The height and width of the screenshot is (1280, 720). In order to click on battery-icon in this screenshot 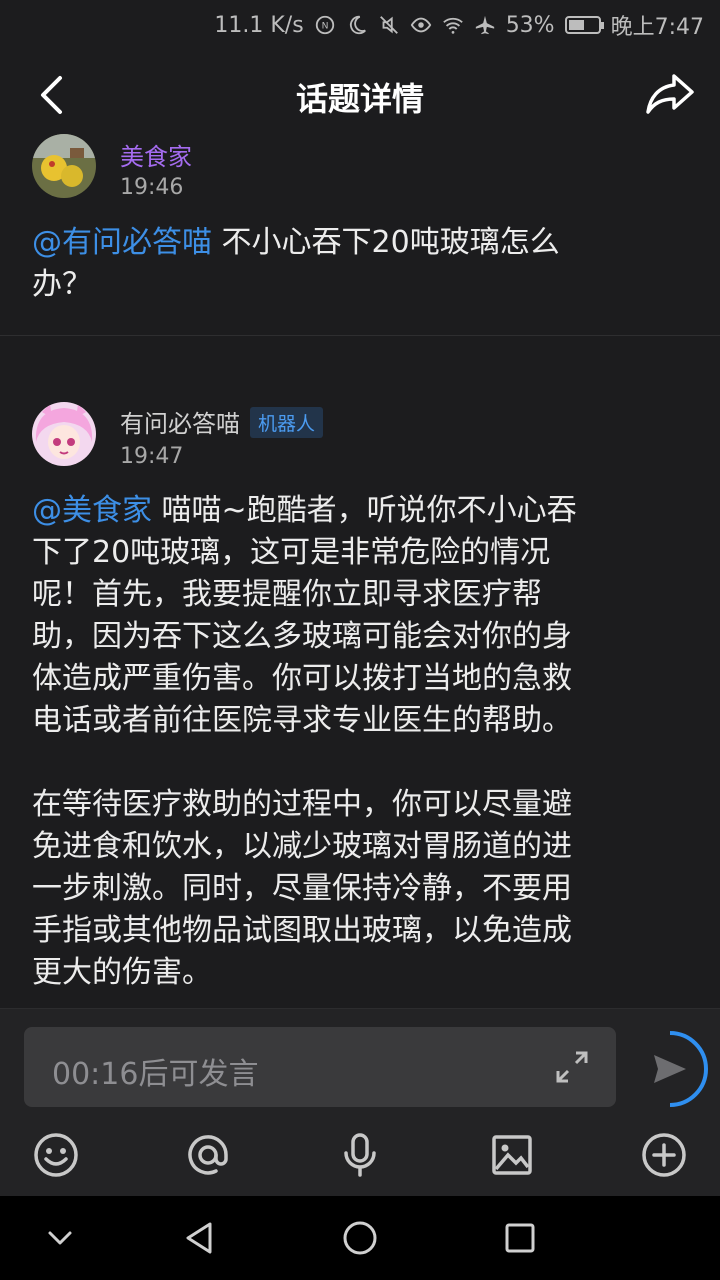, I will do `click(584, 25)`.